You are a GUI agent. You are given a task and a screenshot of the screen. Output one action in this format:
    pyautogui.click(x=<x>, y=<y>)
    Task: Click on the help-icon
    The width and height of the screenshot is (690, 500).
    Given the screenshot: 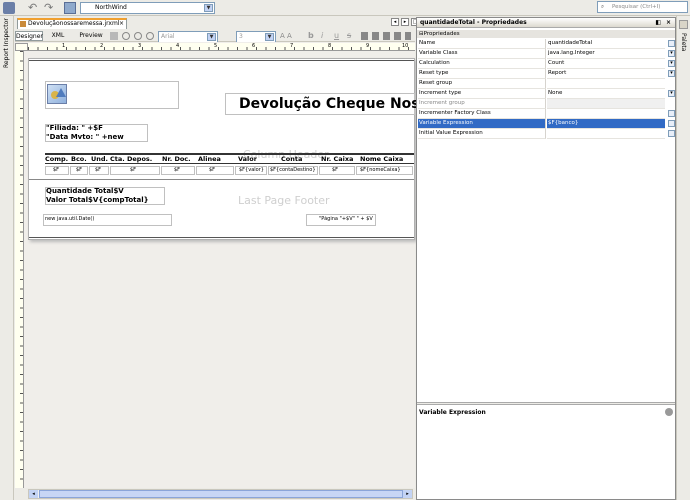 What is the action you would take?
    pyautogui.click(x=669, y=412)
    